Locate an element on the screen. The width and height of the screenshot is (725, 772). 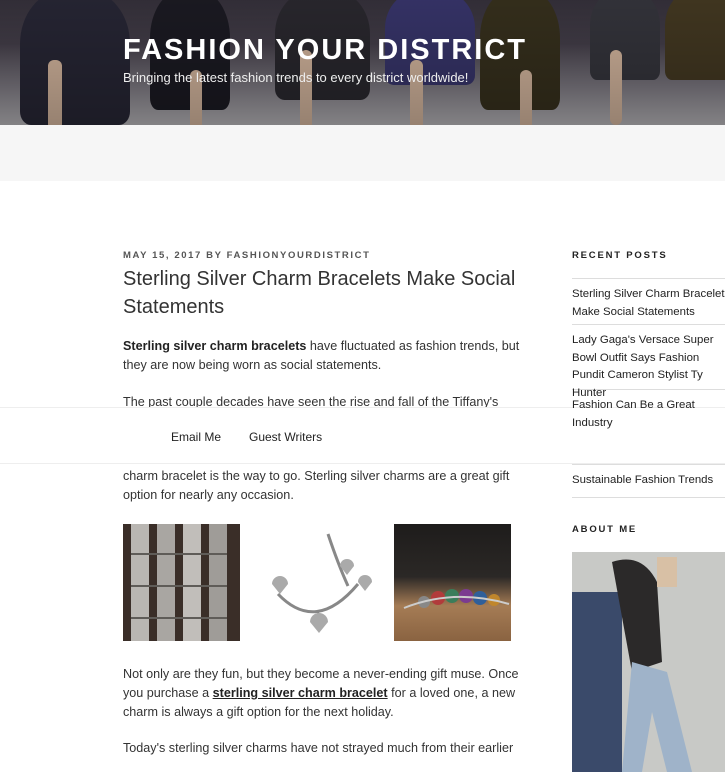
nav-email-me: Email Me is located at coordinates (196, 437).